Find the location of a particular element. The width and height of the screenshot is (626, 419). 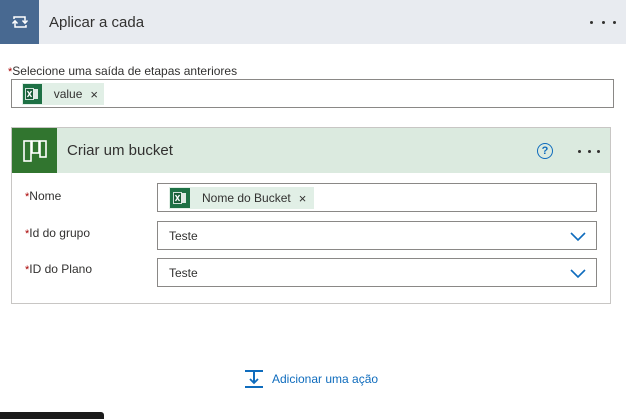

group-id-label-text: Id do grupo is located at coordinates (59, 233).